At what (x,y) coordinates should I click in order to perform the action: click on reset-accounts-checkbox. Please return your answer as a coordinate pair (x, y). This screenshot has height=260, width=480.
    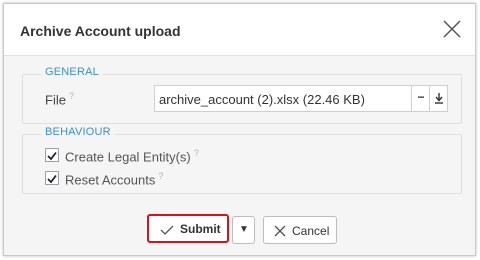
    Looking at the image, I should click on (52, 178).